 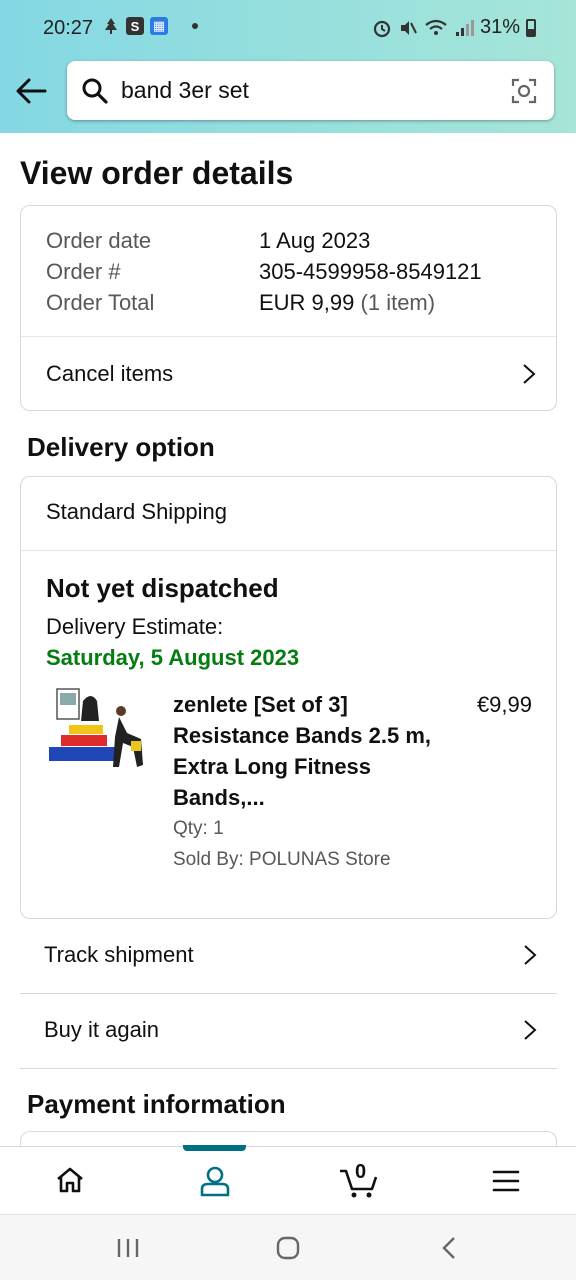 I want to click on top-bar: 20:27 S ▦ 31% band 3er set, so click(x=288, y=66).